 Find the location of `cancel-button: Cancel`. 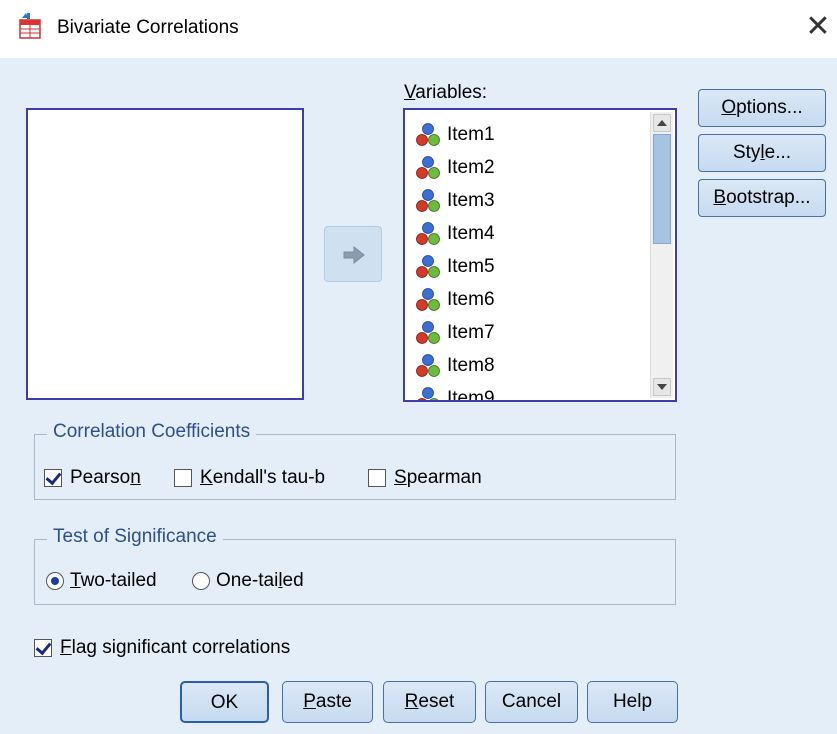

cancel-button: Cancel is located at coordinates (531, 702).